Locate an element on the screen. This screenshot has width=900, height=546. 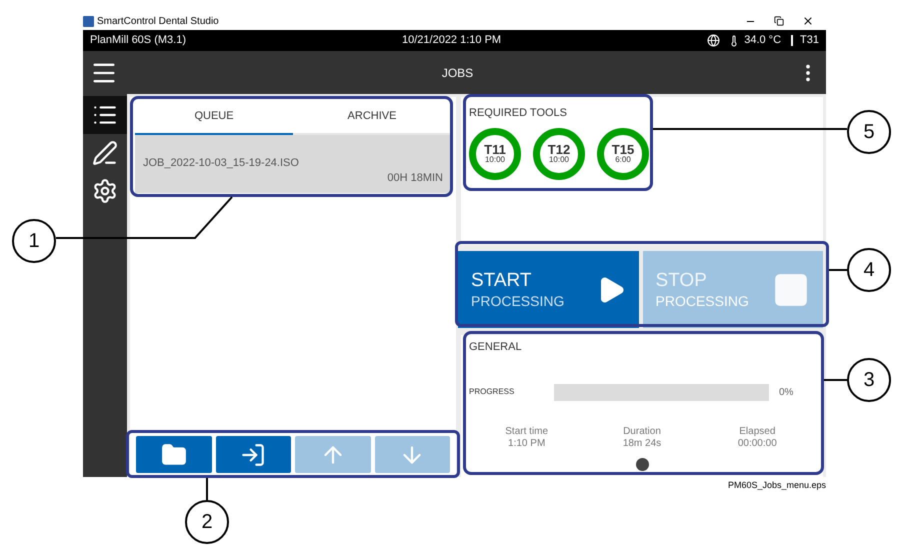
progress-percent: 0% is located at coordinates (786, 393).